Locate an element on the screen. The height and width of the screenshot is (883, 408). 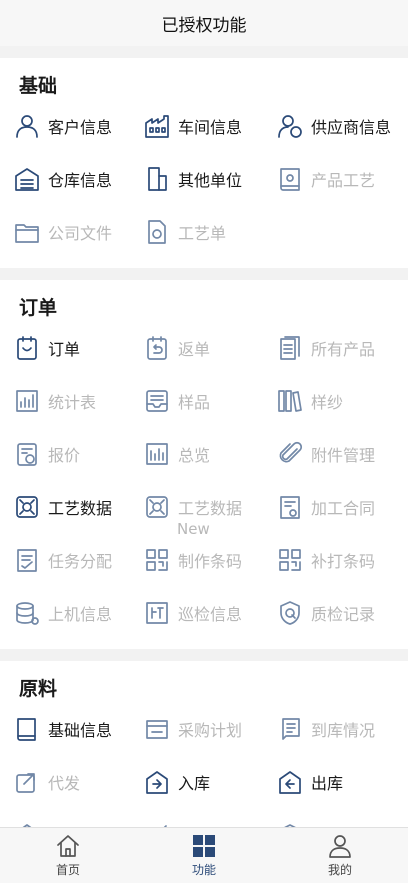
feature-item: 供应商信息 is located at coordinates (342, 125).